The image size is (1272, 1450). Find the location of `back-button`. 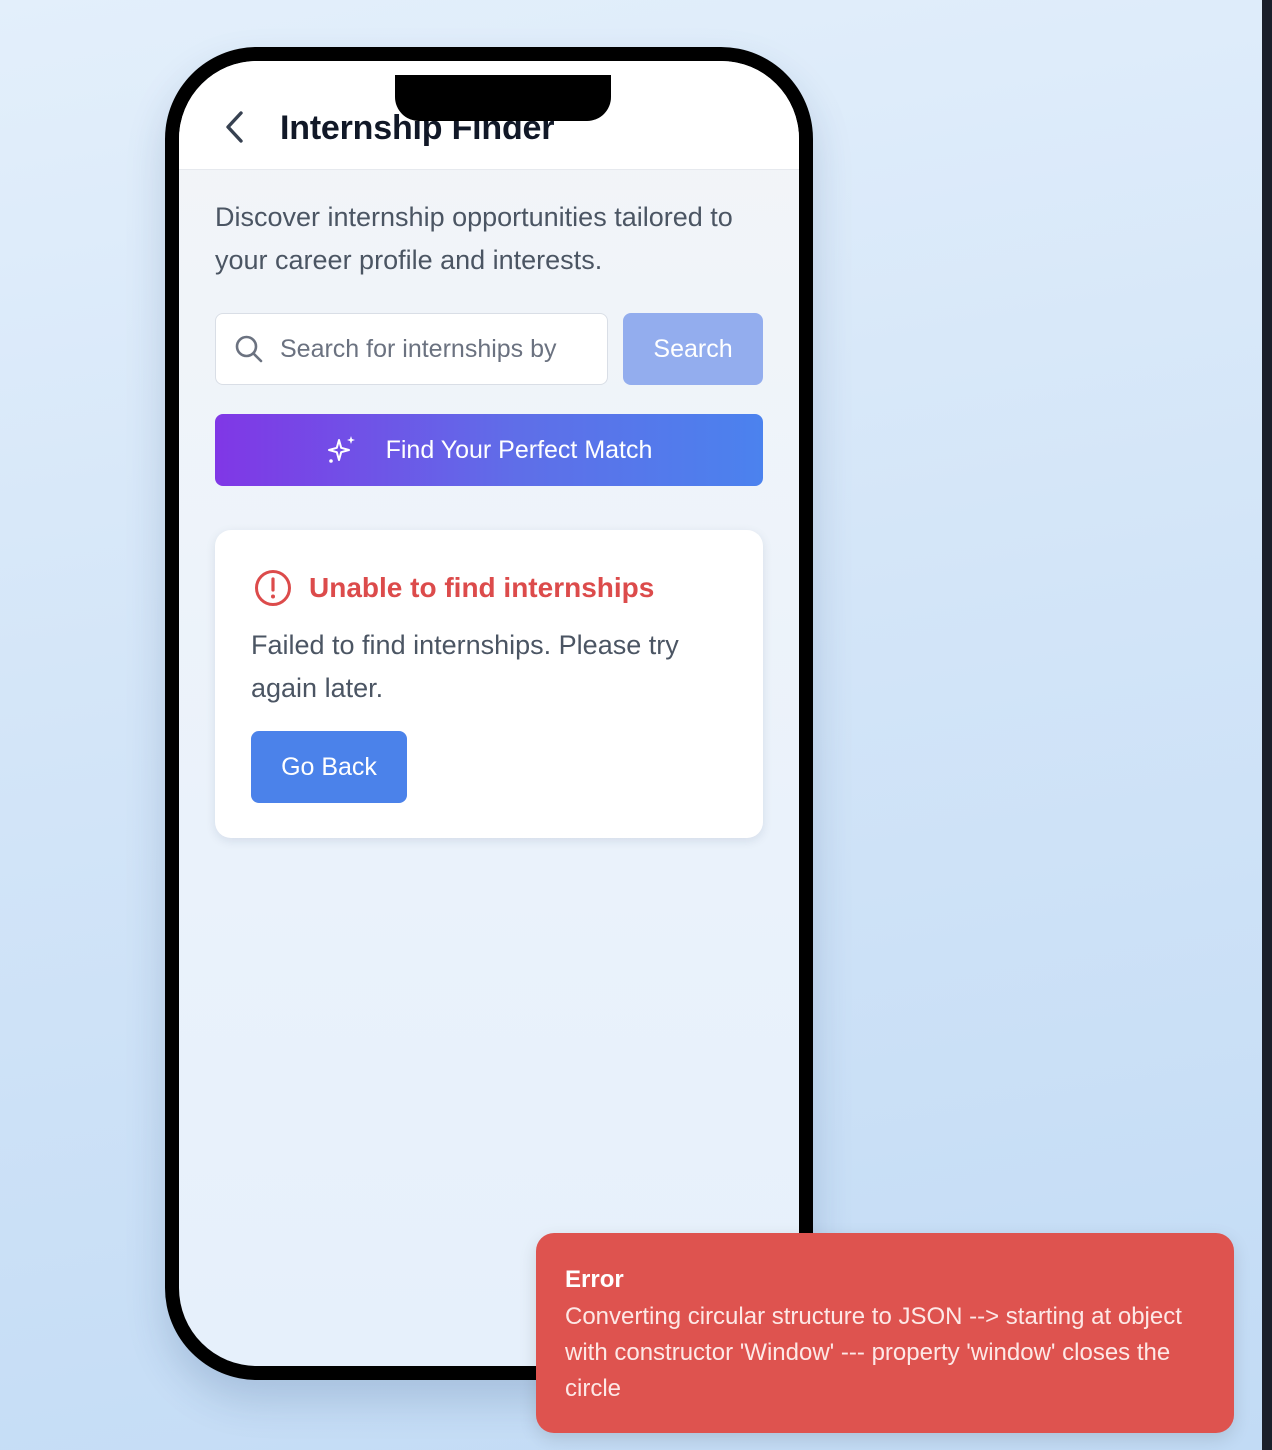

back-button is located at coordinates (235, 127).